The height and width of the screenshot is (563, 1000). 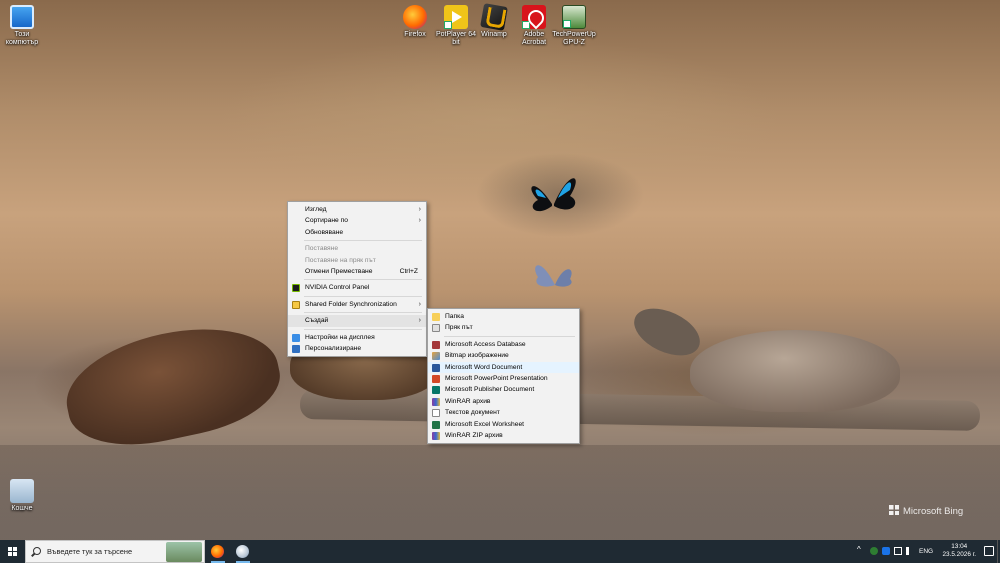 I want to click on desktop-icon-acrobat: Adobe Acrobat, so click(x=534, y=26).